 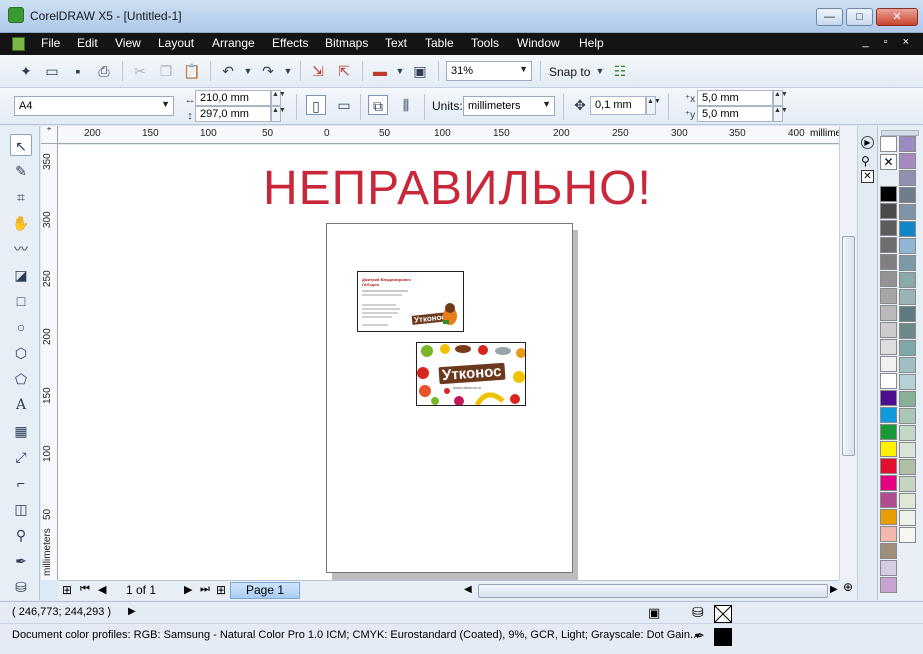 What do you see at coordinates (378, 105) in the screenshot?
I see `all-pages-icon: ⧉` at bounding box center [378, 105].